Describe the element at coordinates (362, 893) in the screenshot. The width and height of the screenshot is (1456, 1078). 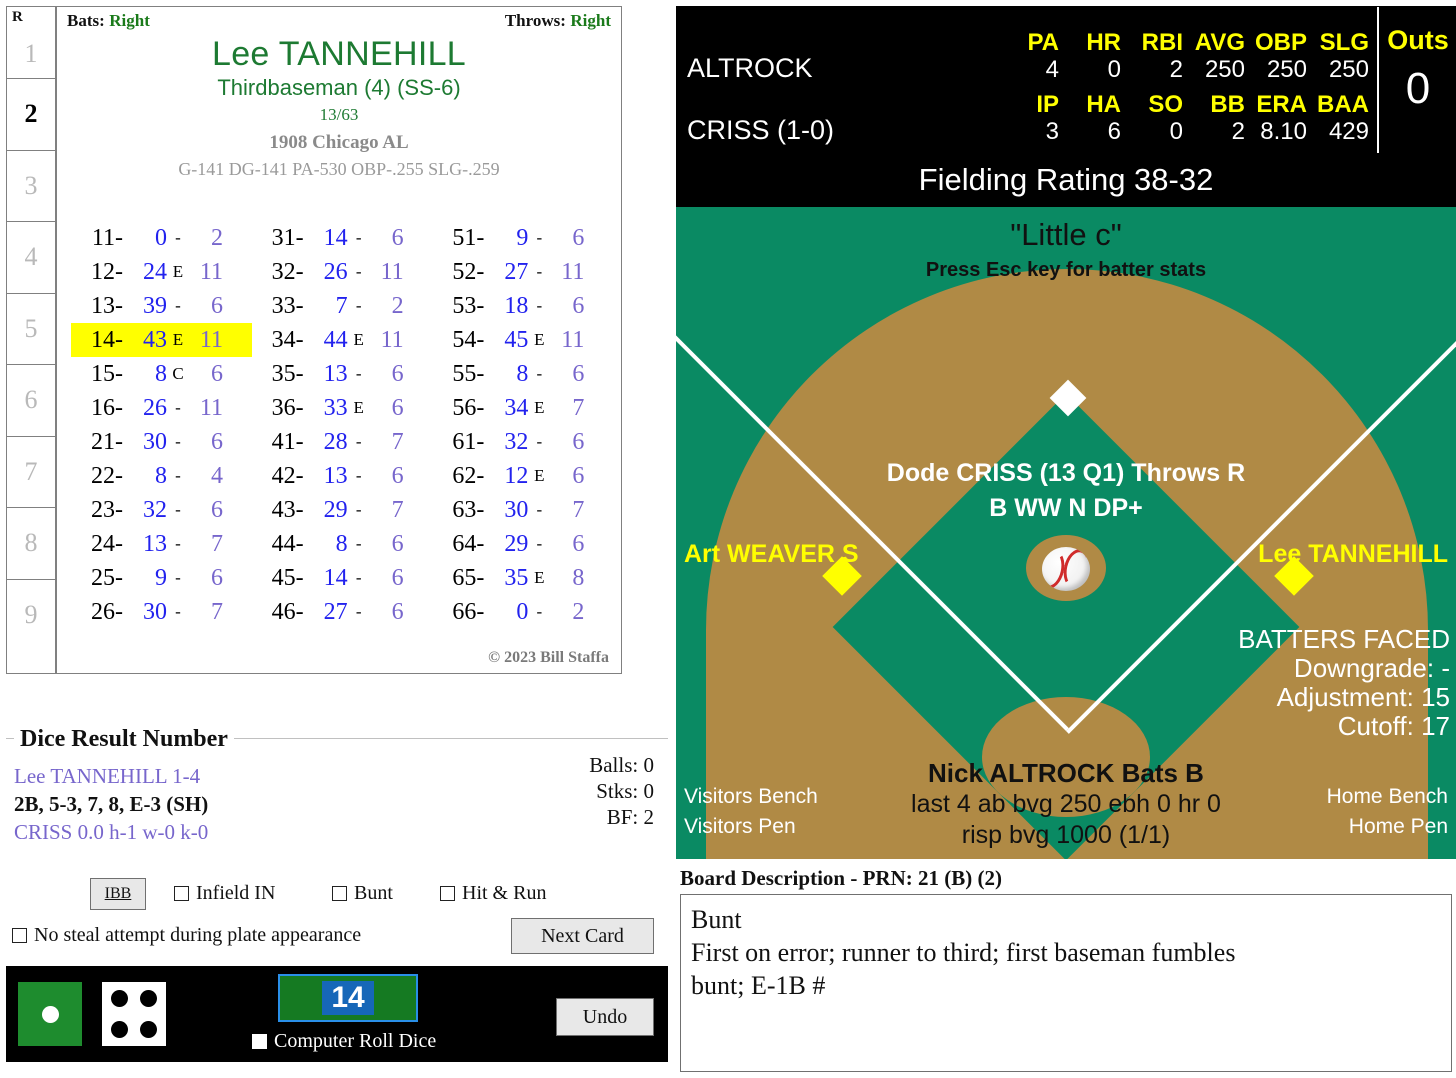
I see `bunt-checkbox: Bunt` at that location.